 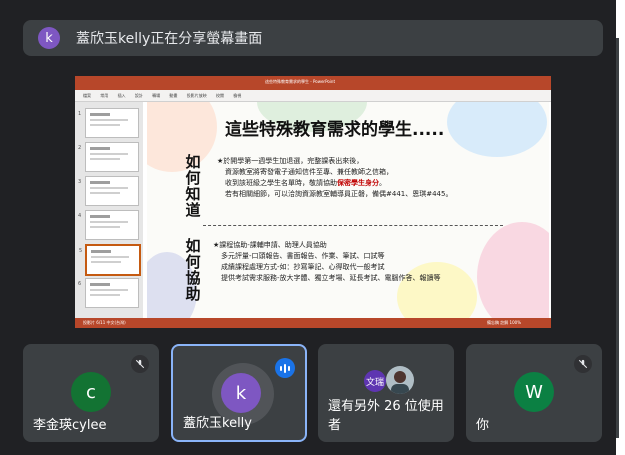 I want to click on bullet-line: 多元評量-口頭報告、書面報告、作業、筆試、口試等, so click(x=303, y=256).